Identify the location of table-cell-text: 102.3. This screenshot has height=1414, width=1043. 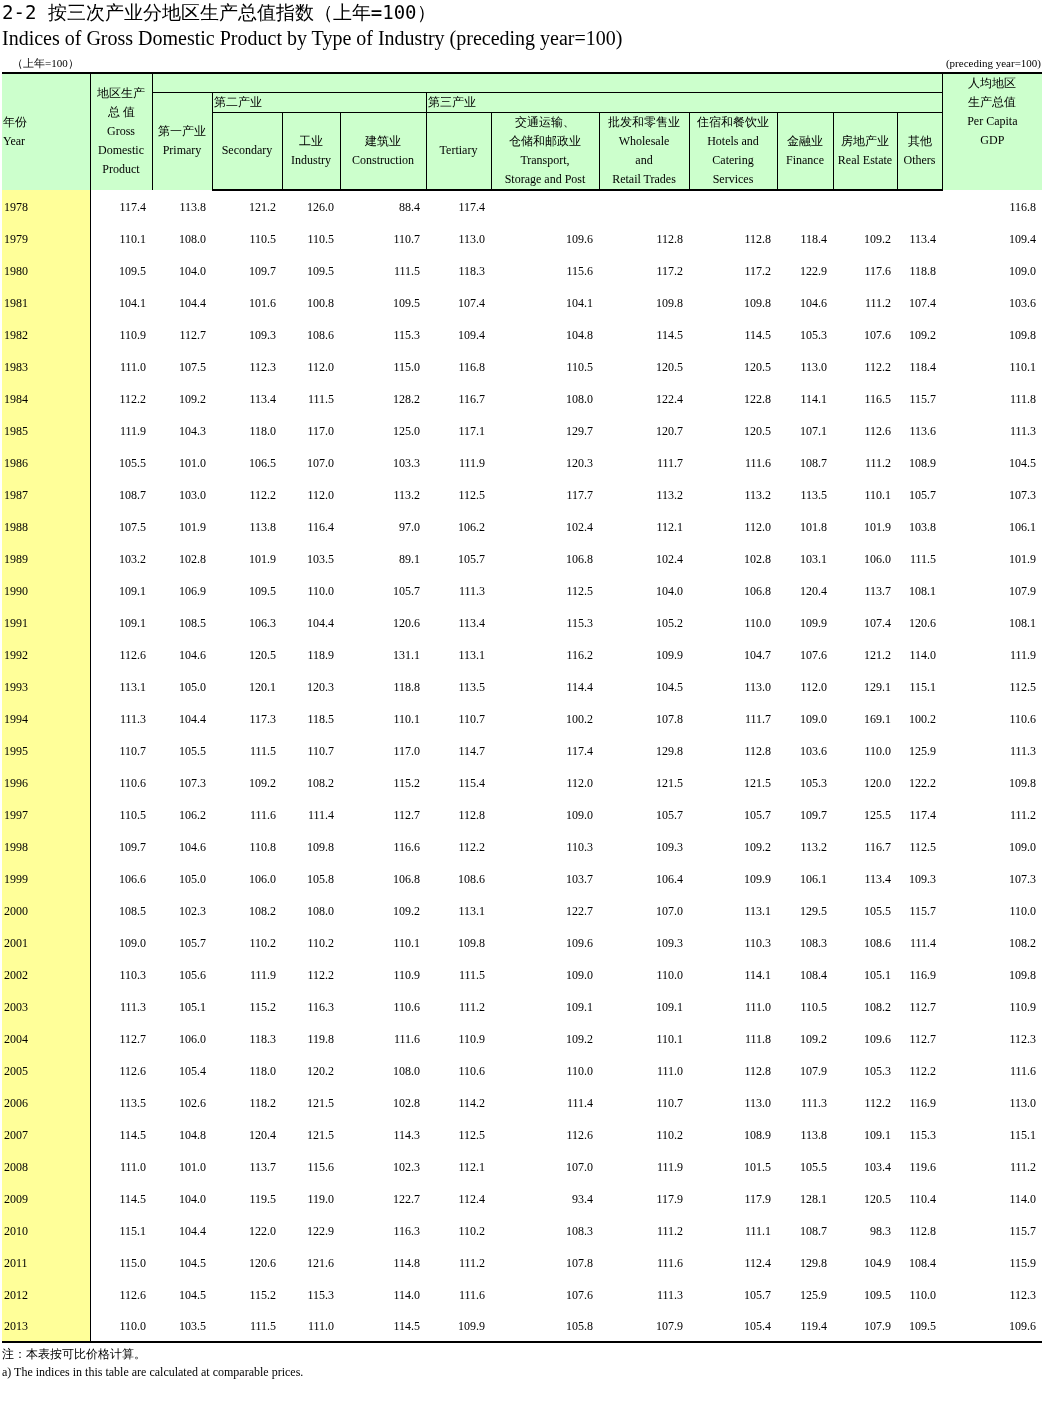
(192, 911).